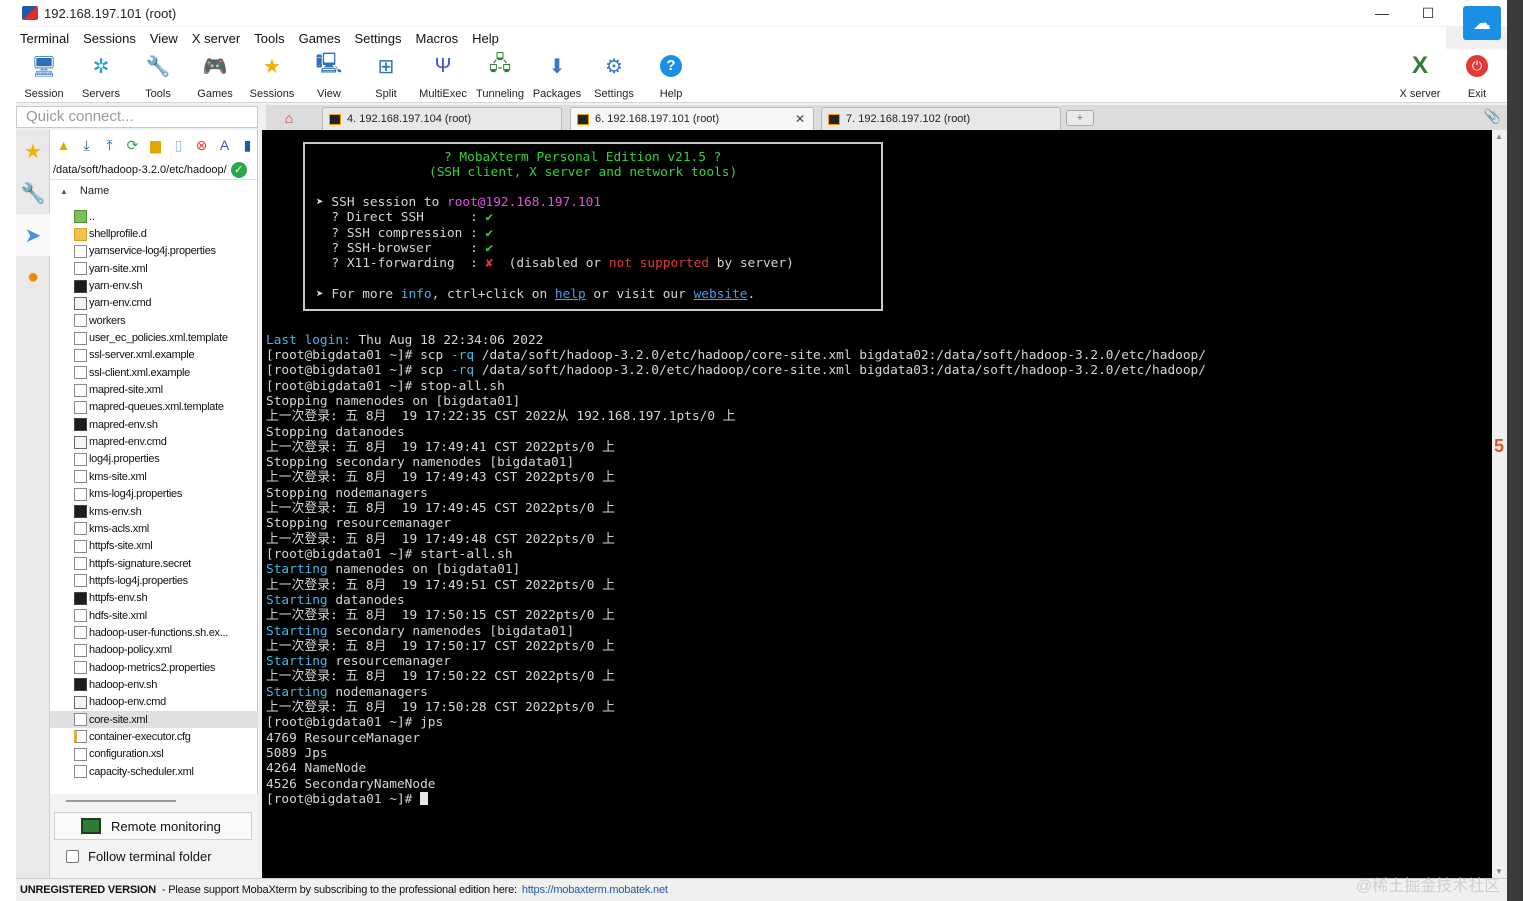 This screenshot has width=1523, height=901. What do you see at coordinates (8, 450) in the screenshot?
I see `left-edge` at bounding box center [8, 450].